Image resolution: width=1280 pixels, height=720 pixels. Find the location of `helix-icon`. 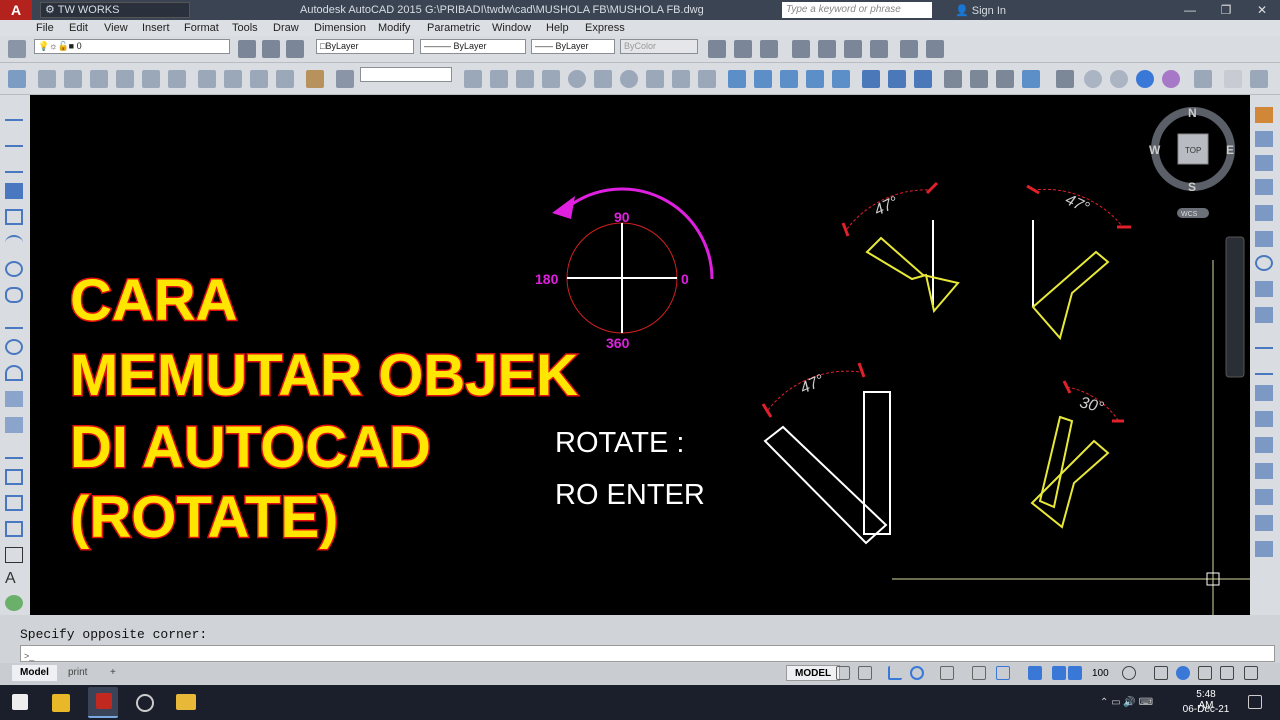

helix-icon is located at coordinates (681, 79).